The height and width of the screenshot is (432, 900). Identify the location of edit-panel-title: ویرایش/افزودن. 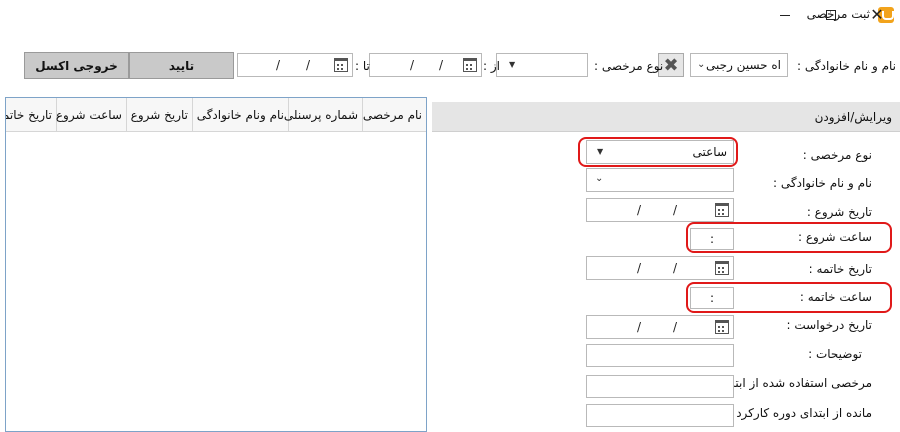
(853, 117).